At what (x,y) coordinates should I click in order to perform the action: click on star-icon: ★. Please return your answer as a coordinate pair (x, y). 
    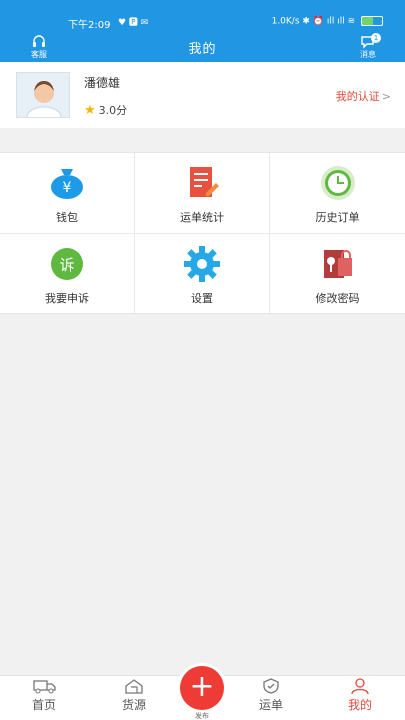
    Looking at the image, I should click on (90, 110).